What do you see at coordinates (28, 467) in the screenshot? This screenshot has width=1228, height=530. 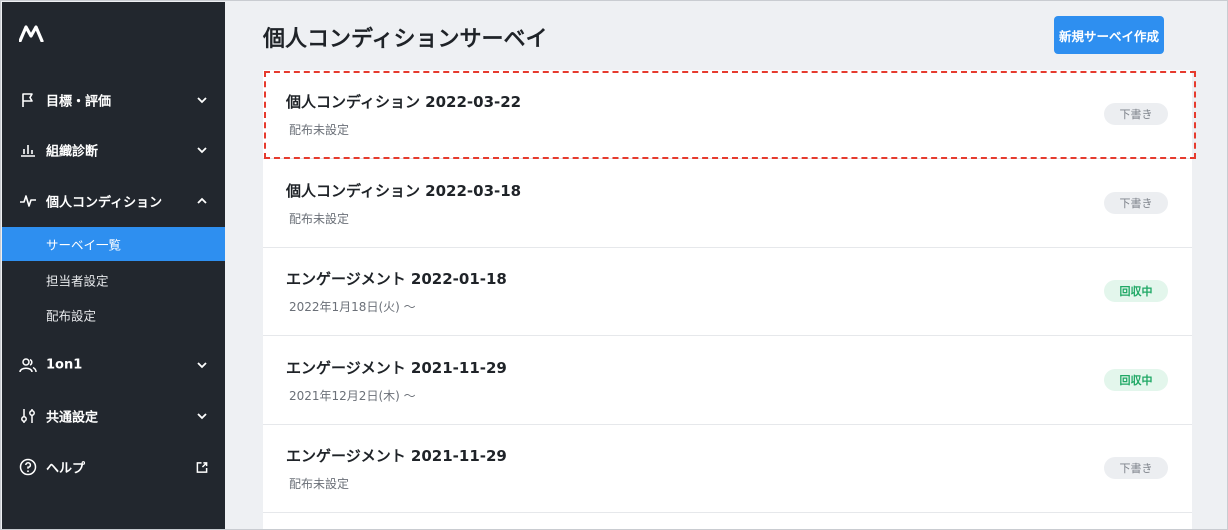 I see `help-circle-icon` at bounding box center [28, 467].